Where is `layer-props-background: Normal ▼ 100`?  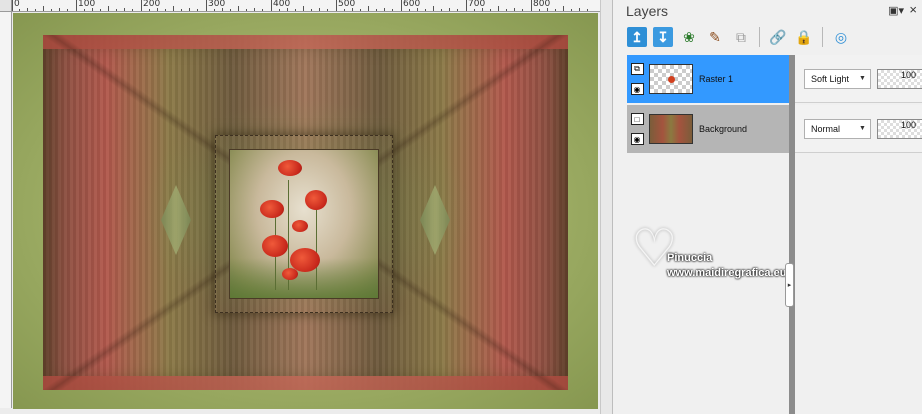 layer-props-background: Normal ▼ 100 is located at coordinates (858, 129).